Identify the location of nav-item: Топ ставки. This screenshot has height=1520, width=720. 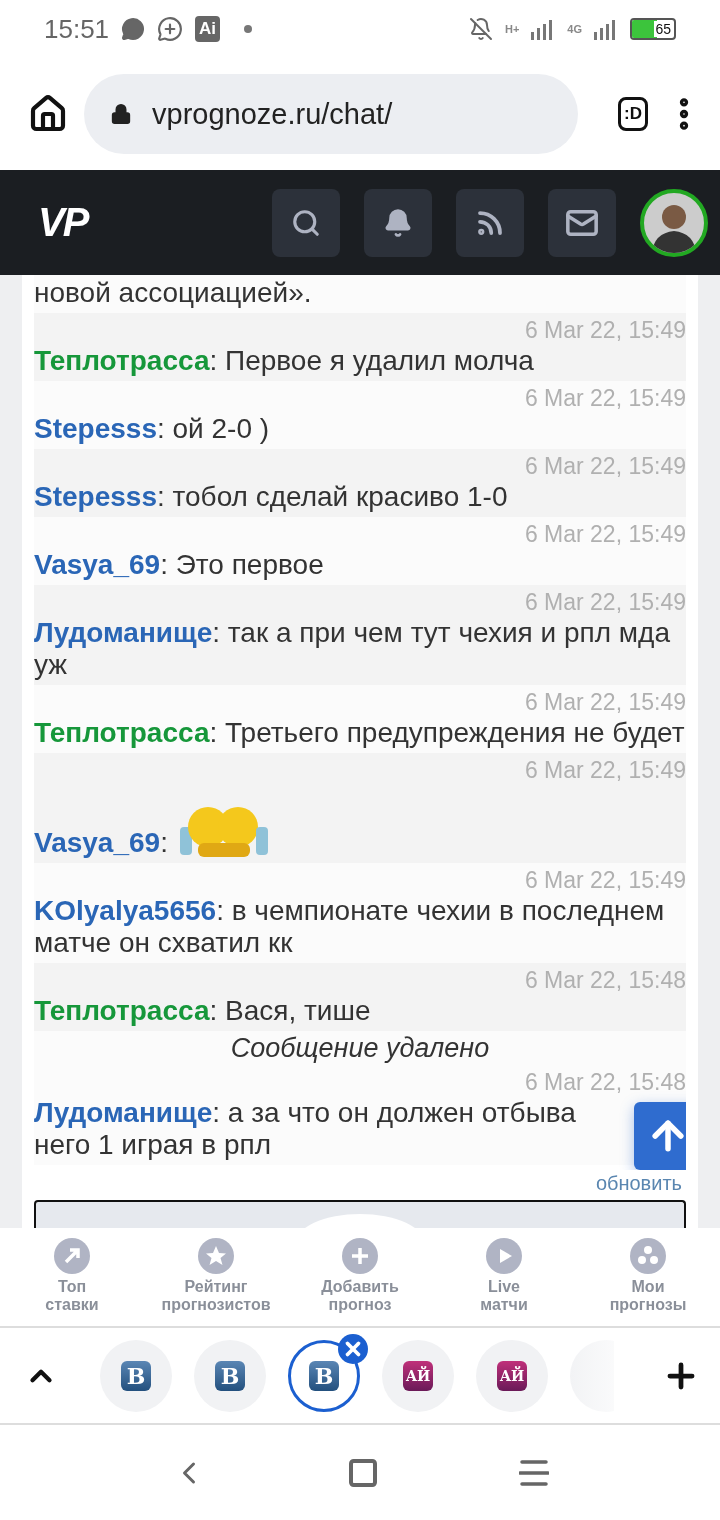
(72, 1277).